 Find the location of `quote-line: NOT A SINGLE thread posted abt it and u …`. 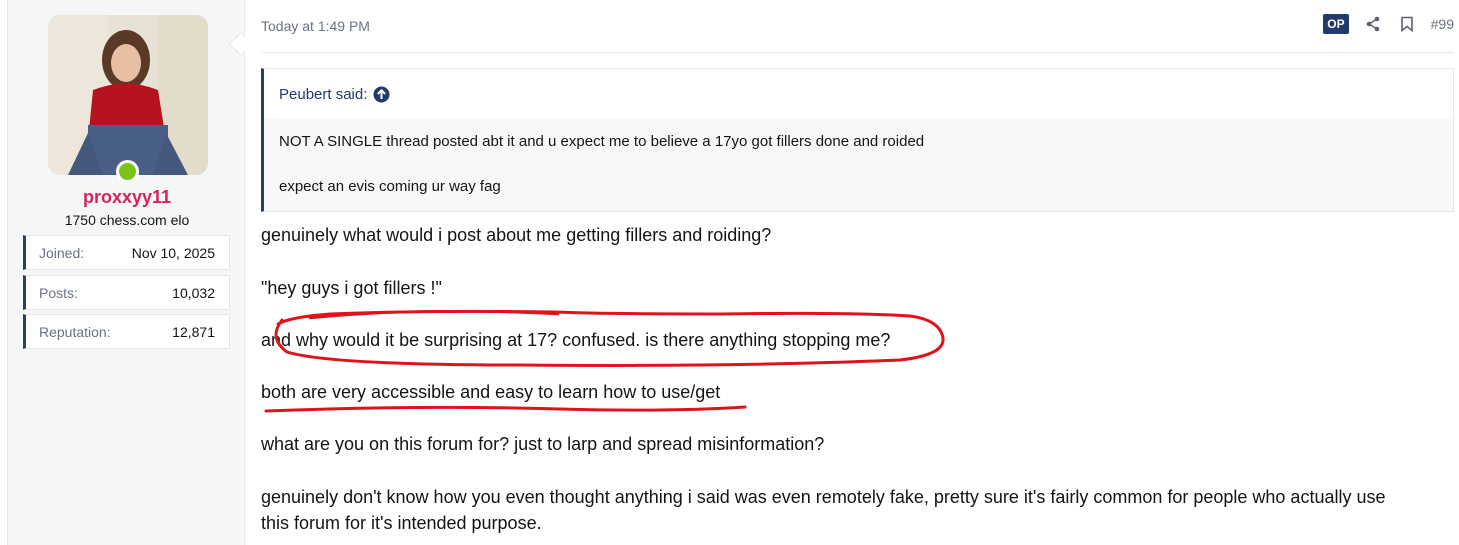

quote-line: NOT A SINGLE thread posted abt it and u … is located at coordinates (602, 141).